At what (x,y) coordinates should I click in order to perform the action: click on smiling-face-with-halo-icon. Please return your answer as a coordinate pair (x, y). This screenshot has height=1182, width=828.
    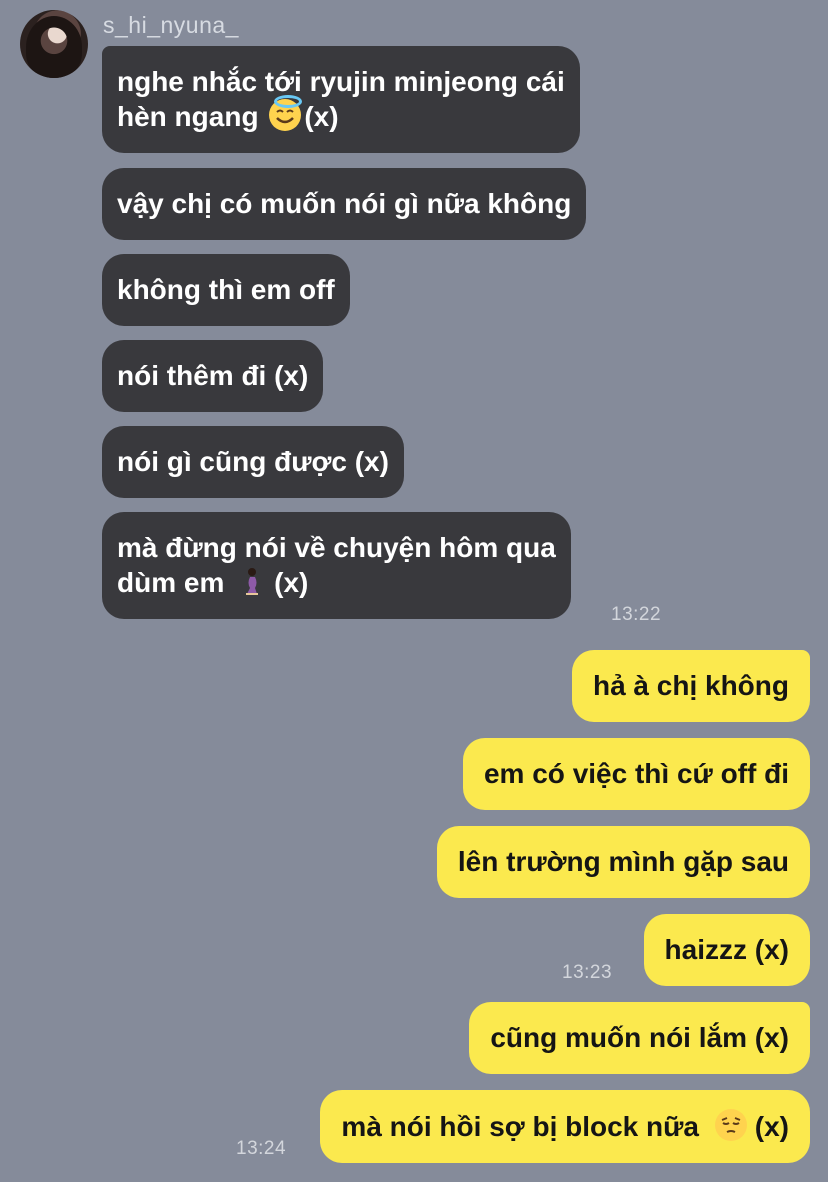
    Looking at the image, I should click on (286, 113).